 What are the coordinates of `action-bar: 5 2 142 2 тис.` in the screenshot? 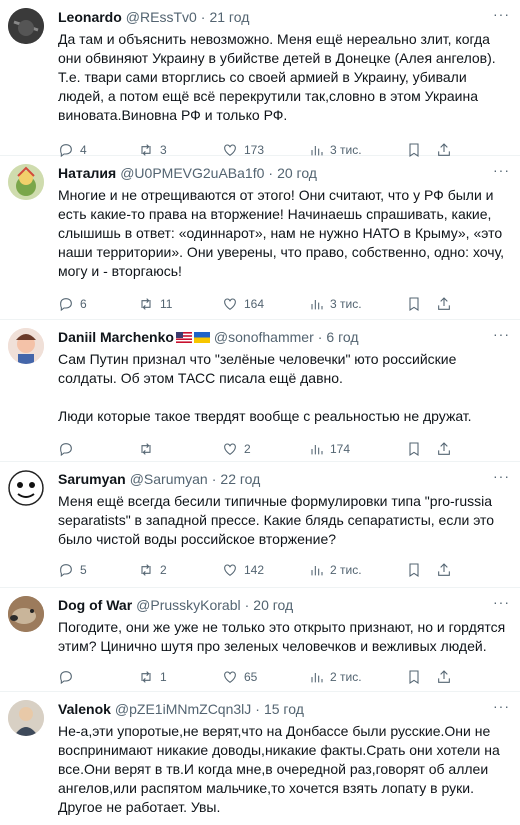 It's located at (282, 570).